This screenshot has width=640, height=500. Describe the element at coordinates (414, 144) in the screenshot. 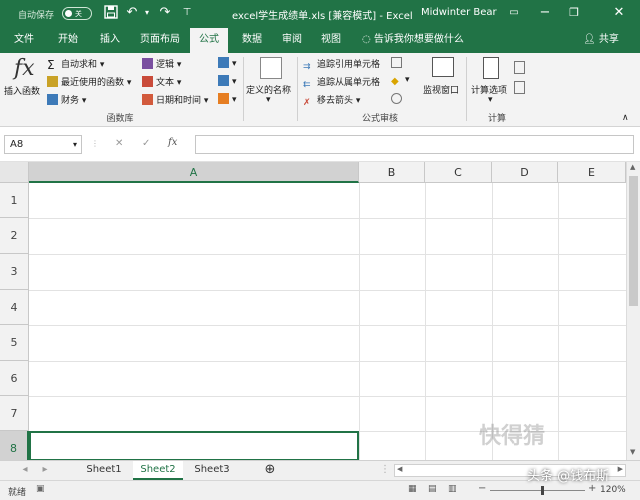

I see `formula-input` at that location.